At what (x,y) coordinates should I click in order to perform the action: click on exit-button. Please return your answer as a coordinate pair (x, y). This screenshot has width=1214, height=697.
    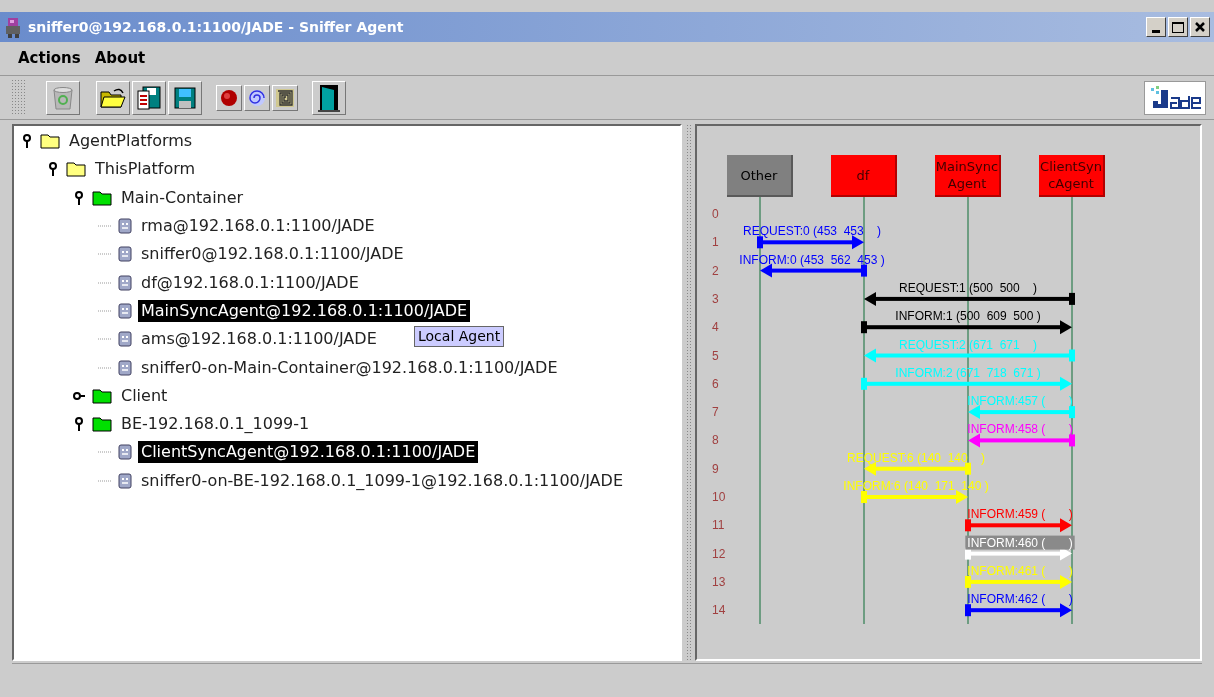
    Looking at the image, I should click on (329, 97).